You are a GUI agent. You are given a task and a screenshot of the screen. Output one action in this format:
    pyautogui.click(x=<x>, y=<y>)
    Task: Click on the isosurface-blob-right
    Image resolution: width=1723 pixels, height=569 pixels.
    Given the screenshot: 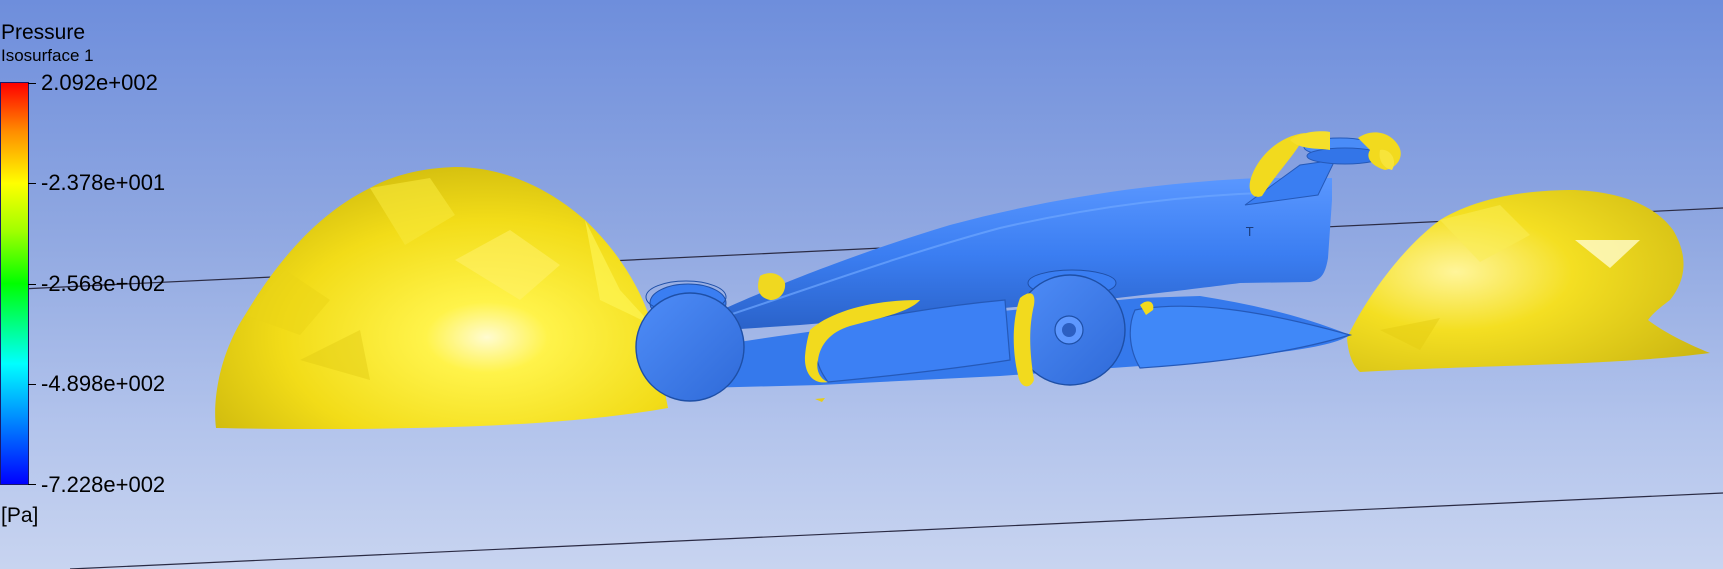 What is the action you would take?
    pyautogui.click(x=1528, y=281)
    